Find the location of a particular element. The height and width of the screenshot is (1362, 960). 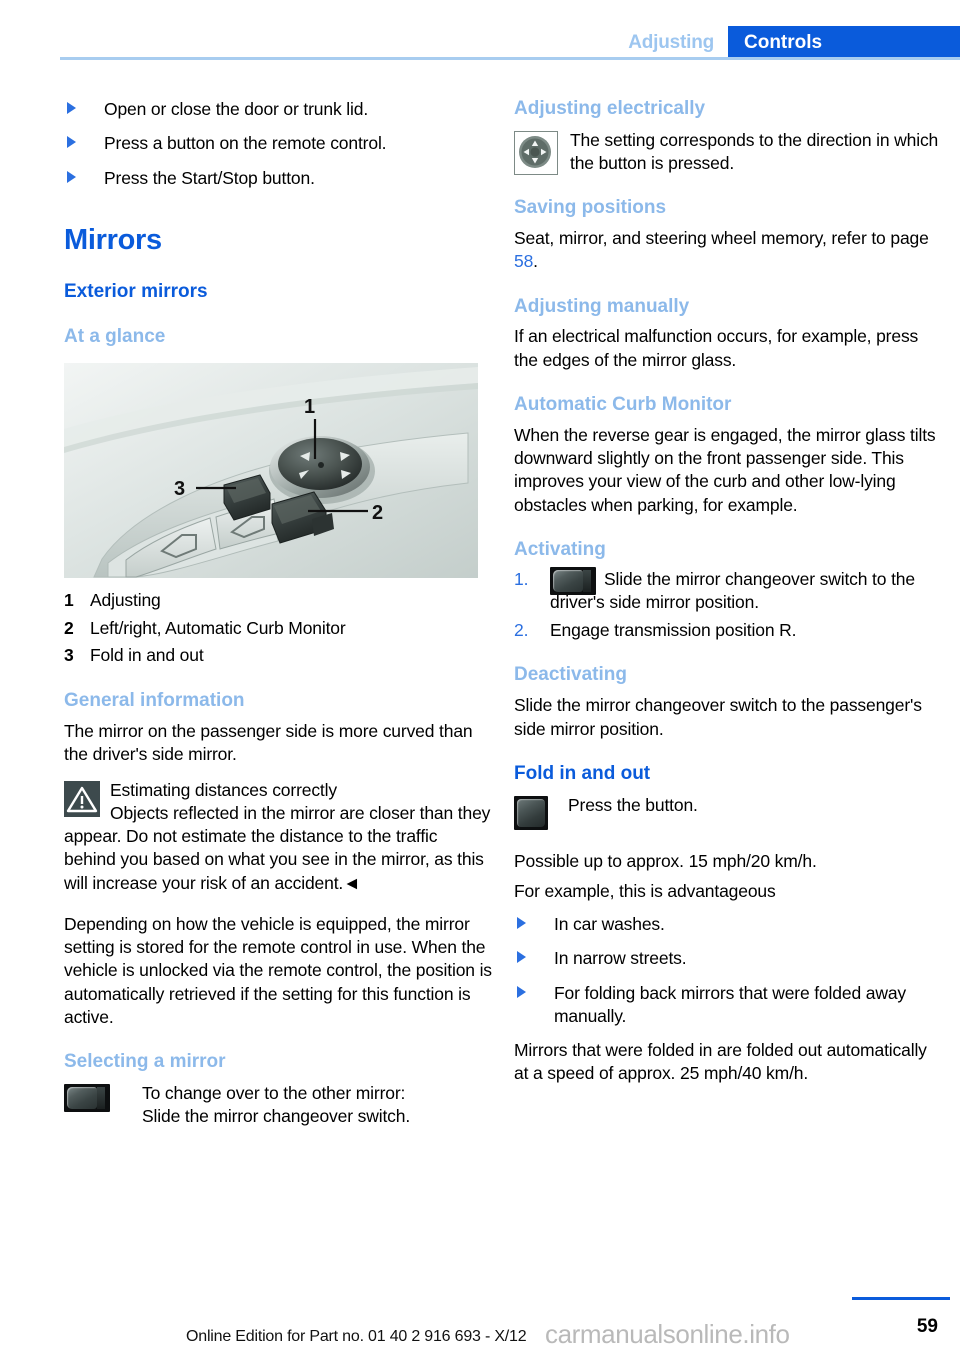

breadcrumb-secondary: Adjusting is located at coordinates (671, 42).